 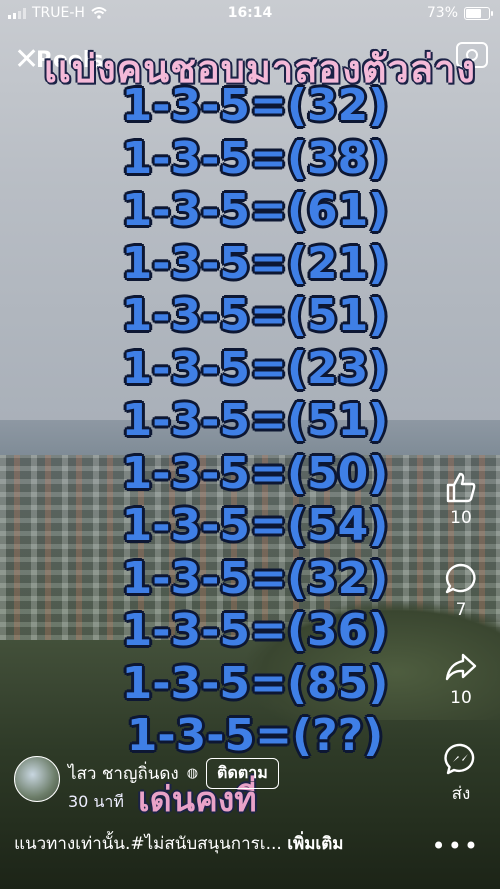 I want to click on share-icon, so click(x=461, y=667).